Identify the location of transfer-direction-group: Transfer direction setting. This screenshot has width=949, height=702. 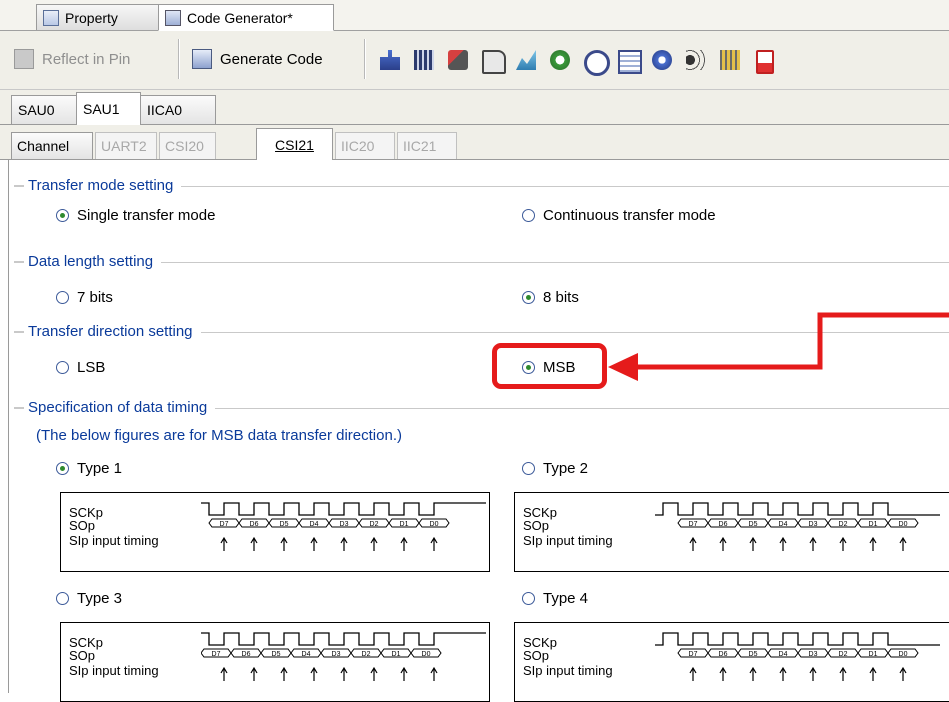
(107, 331).